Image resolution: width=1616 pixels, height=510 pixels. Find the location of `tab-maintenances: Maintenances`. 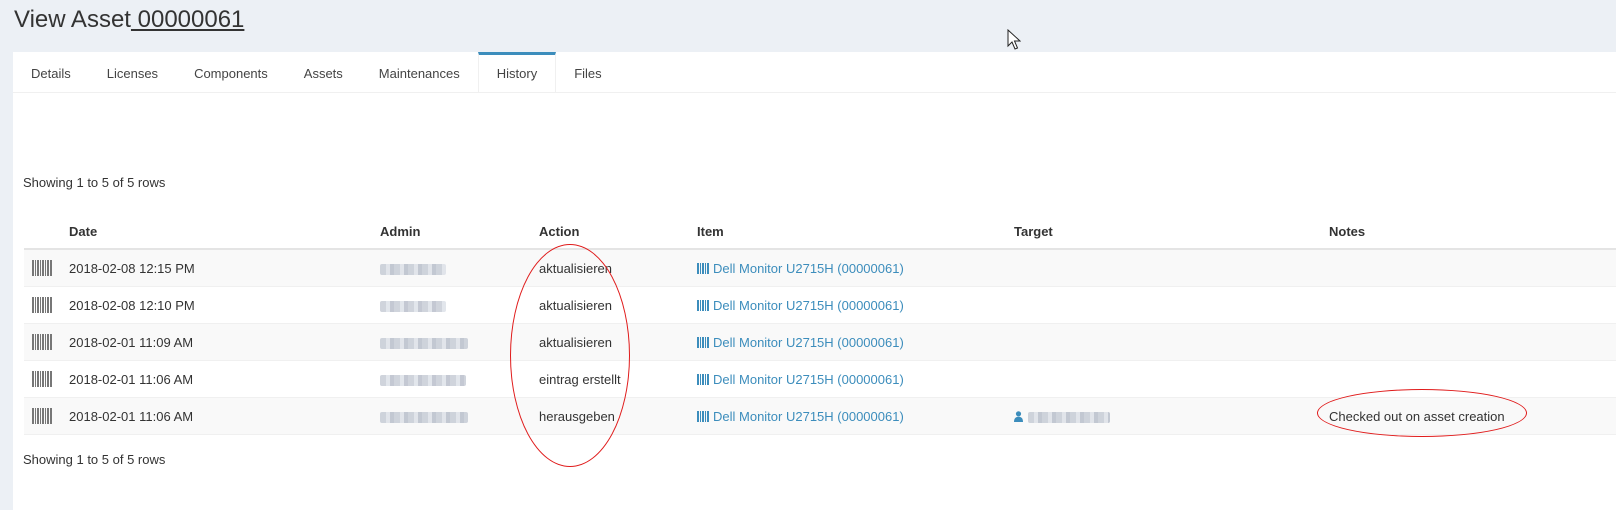

tab-maintenances: Maintenances is located at coordinates (419, 72).